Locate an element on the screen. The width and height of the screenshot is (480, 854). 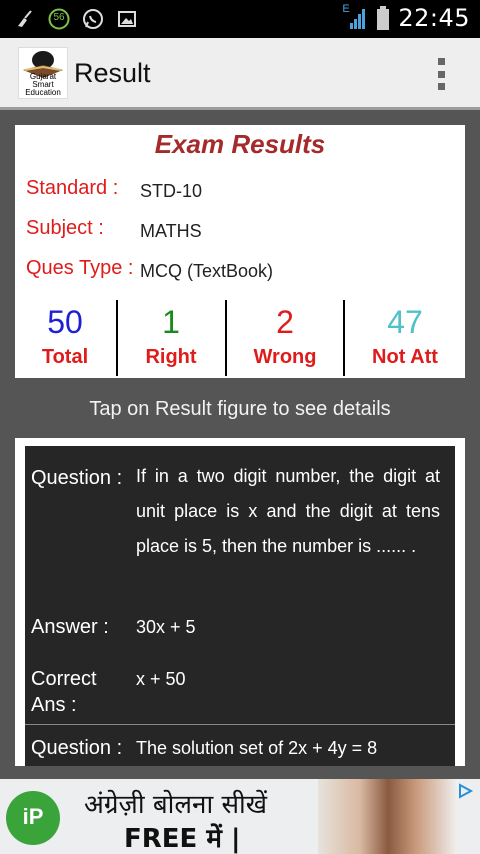
signal-icon: E is located at coordinates (355, 17).